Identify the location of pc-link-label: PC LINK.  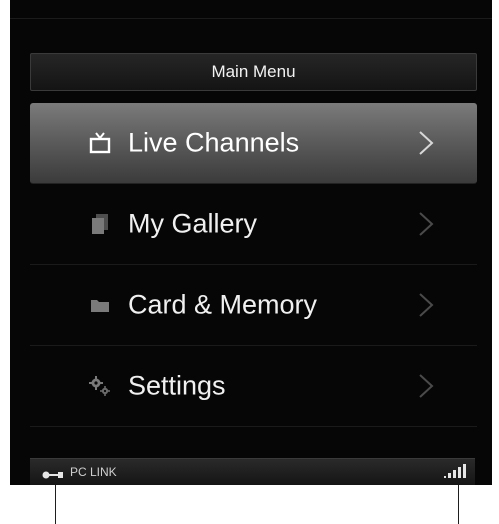
(93, 472).